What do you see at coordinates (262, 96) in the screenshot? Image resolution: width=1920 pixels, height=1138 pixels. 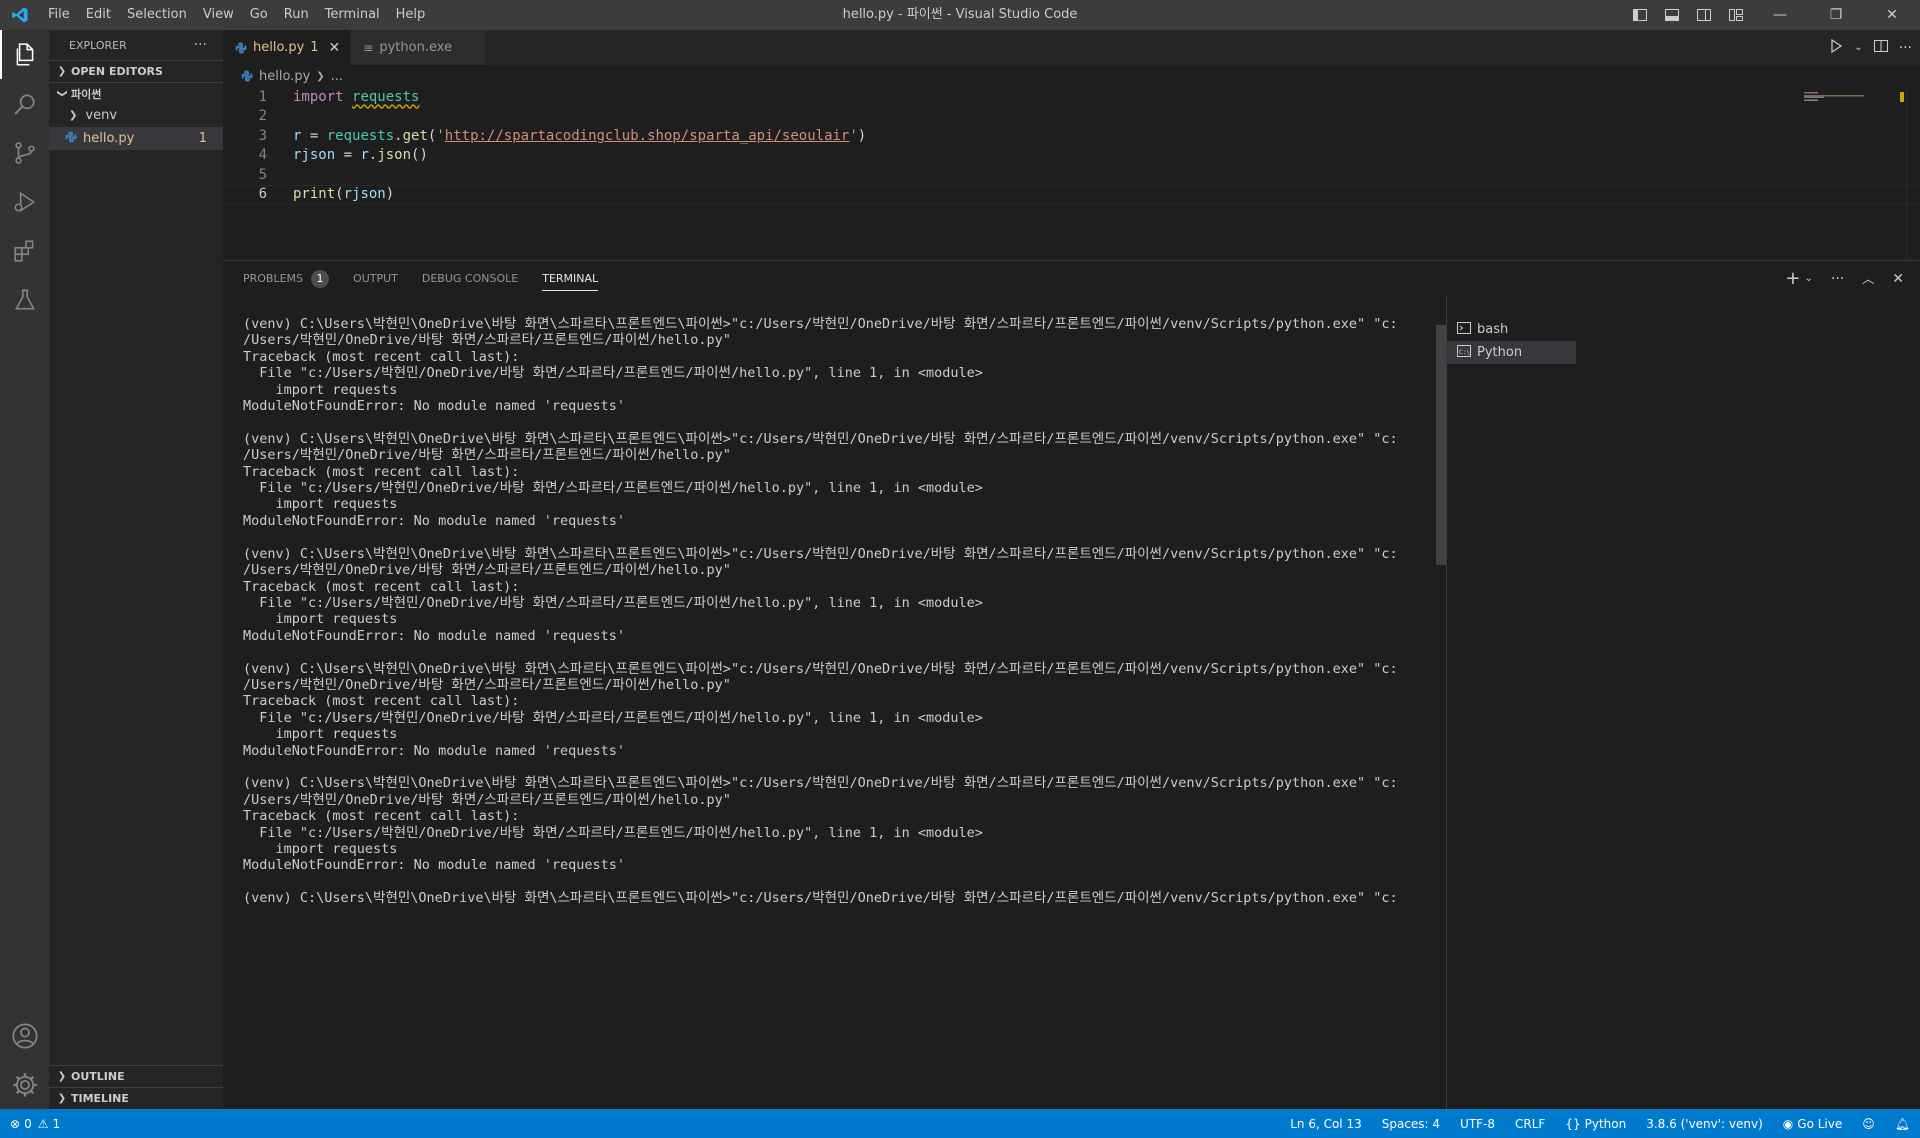 I see `line-number: 1` at bounding box center [262, 96].